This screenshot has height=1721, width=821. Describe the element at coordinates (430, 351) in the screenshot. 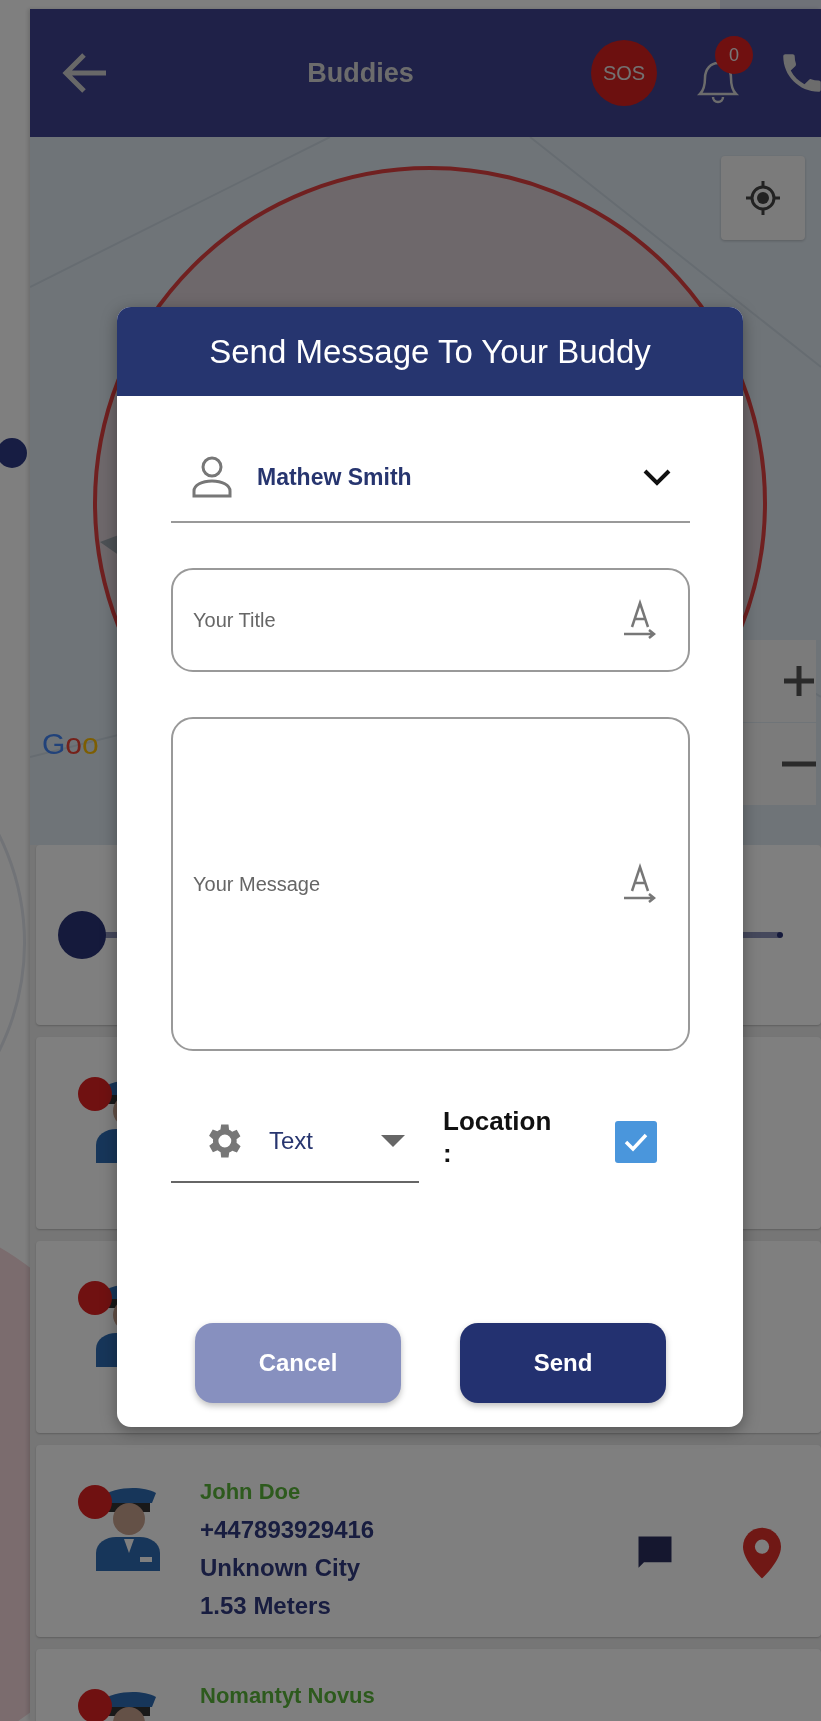

I see `dialog-title: Send Message To Your Buddy` at that location.